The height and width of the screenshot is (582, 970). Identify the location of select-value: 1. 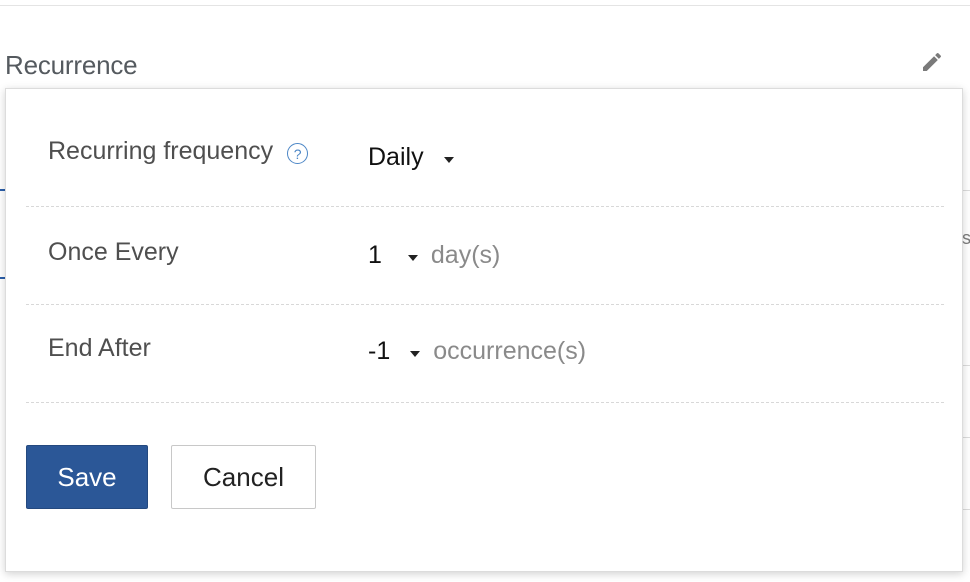
(375, 255).